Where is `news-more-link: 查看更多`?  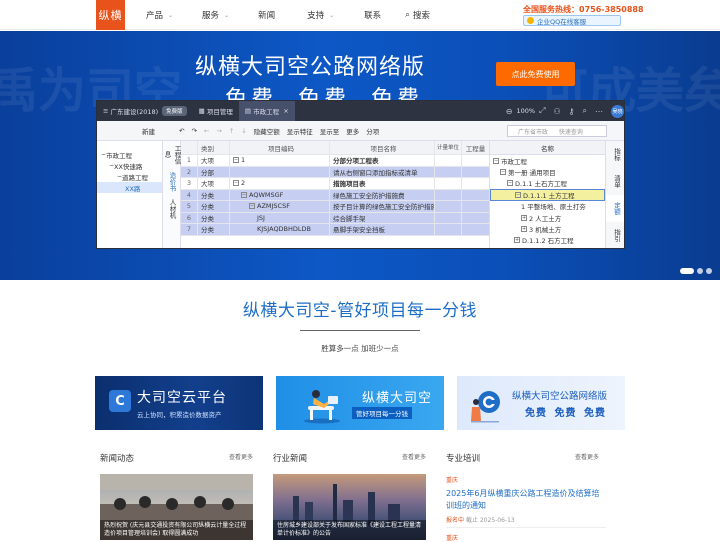 news-more-link: 查看更多 is located at coordinates (241, 456).